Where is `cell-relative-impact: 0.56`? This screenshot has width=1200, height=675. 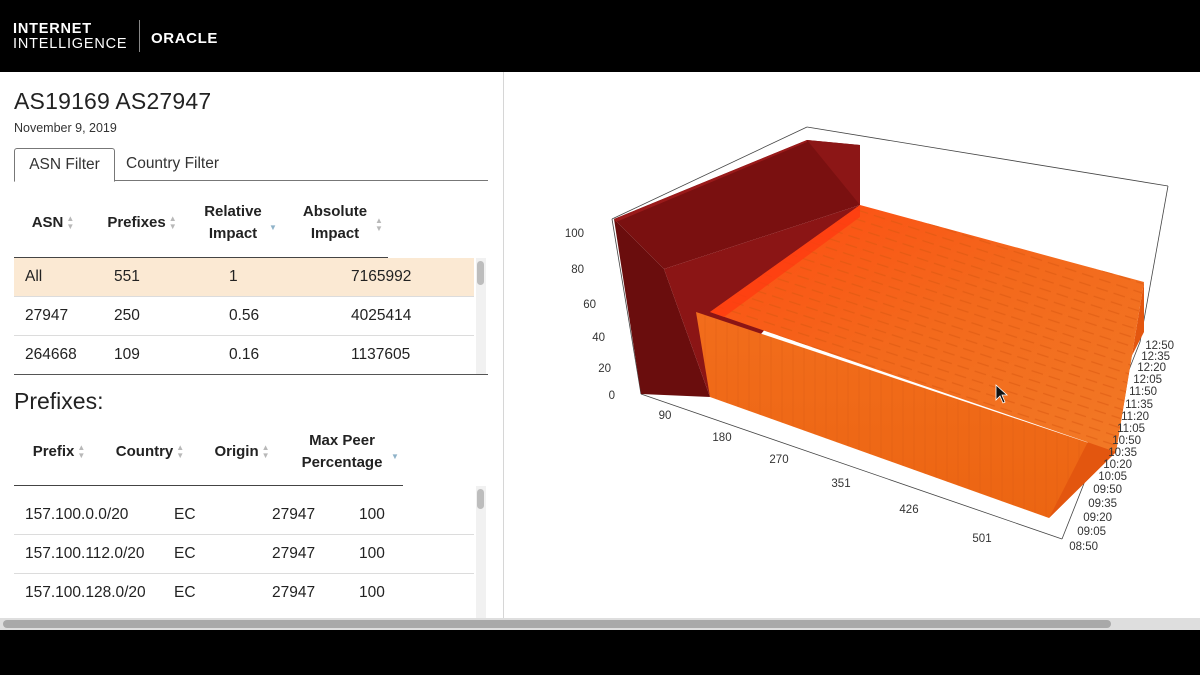 cell-relative-impact: 0.56 is located at coordinates (244, 315).